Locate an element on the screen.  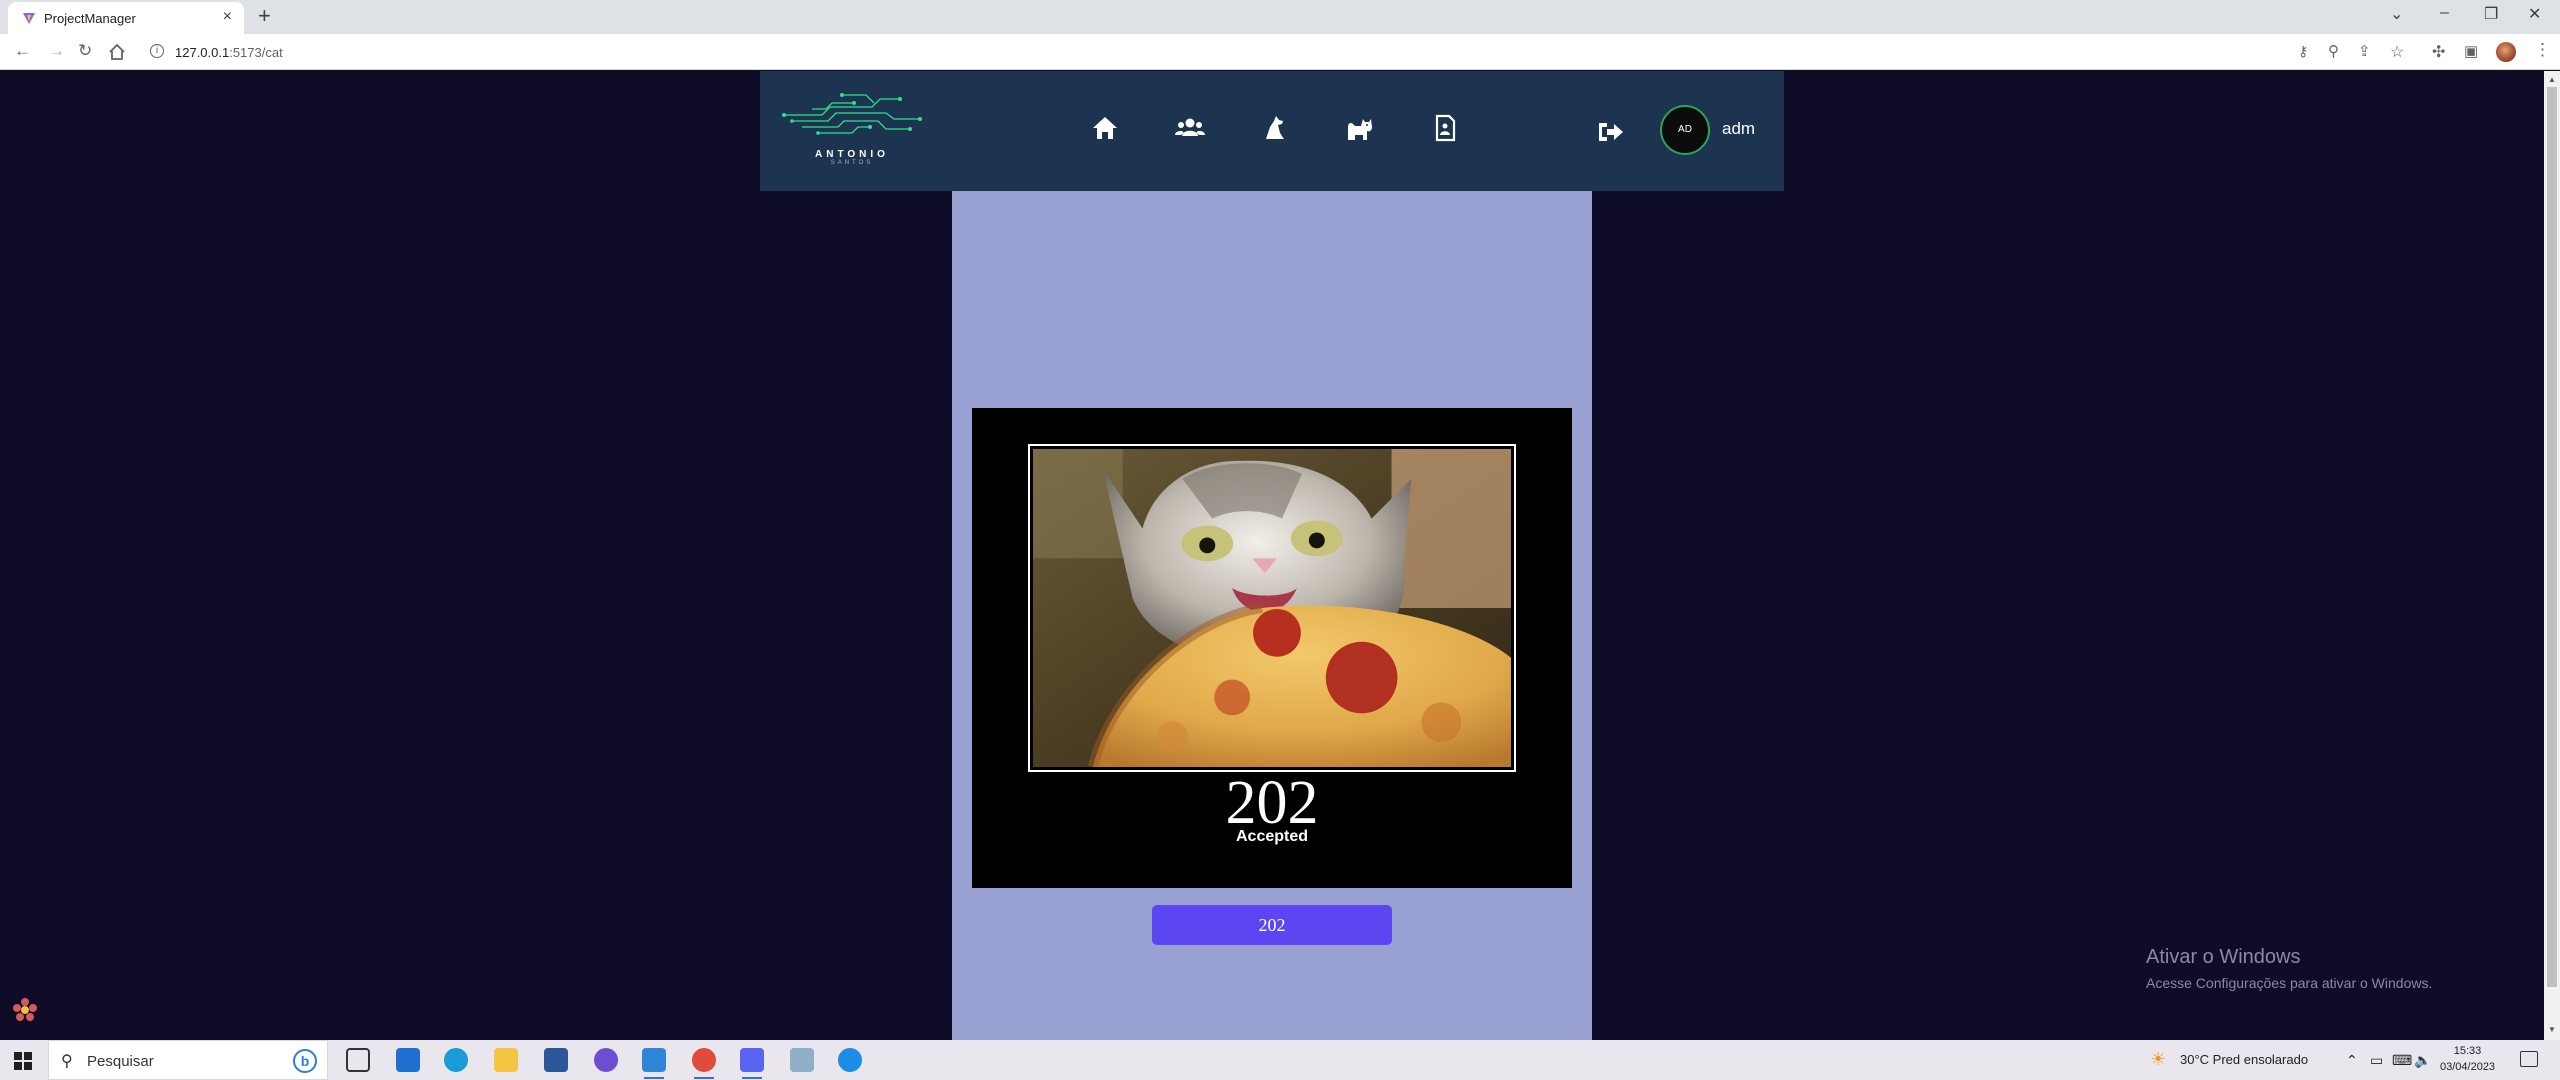
page-scrollbar: ▲ ▼ is located at coordinates (2552, 555).